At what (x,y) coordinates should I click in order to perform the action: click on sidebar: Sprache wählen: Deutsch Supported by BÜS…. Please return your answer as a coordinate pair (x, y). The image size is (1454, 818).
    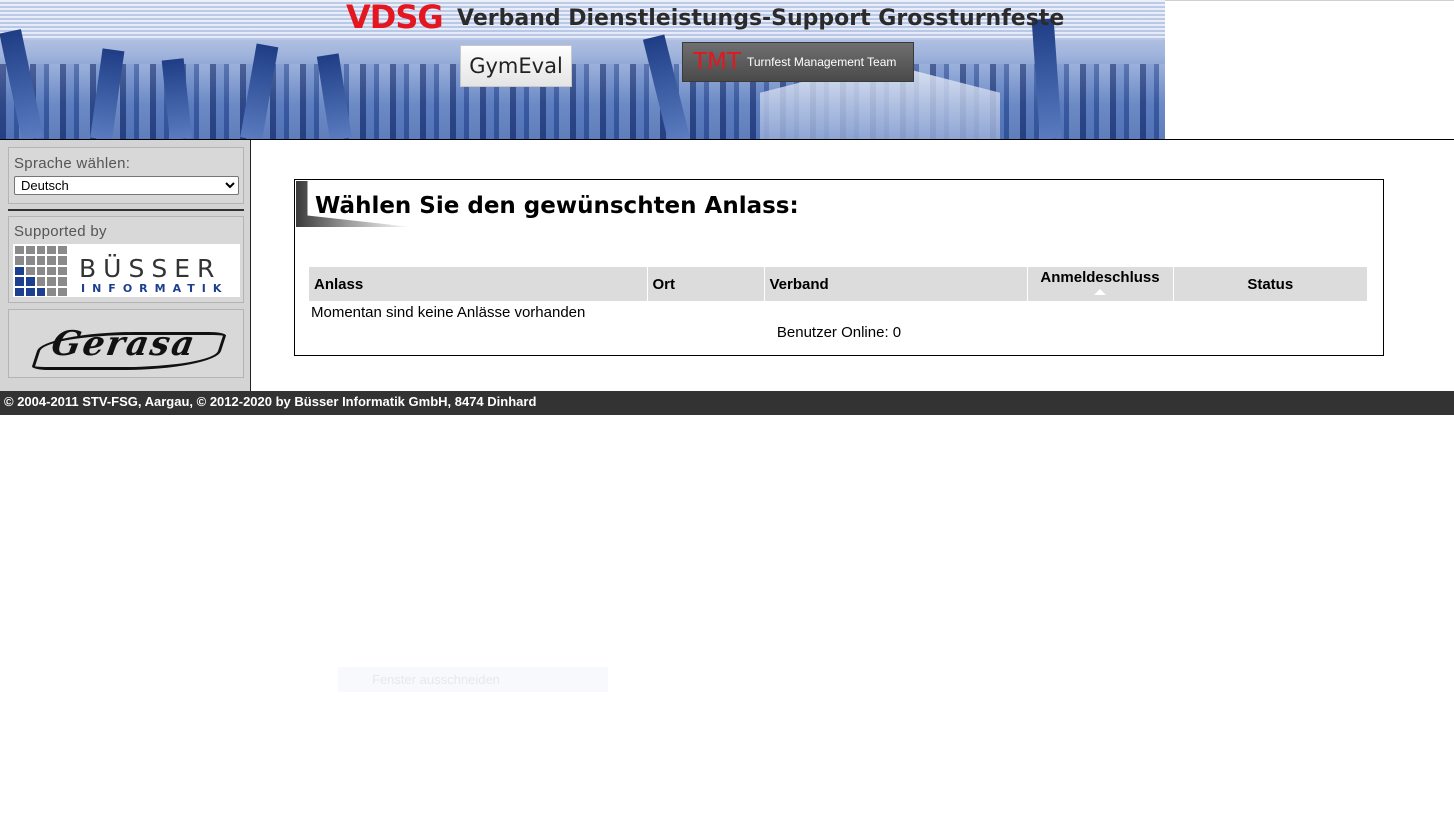
    Looking at the image, I should click on (125, 265).